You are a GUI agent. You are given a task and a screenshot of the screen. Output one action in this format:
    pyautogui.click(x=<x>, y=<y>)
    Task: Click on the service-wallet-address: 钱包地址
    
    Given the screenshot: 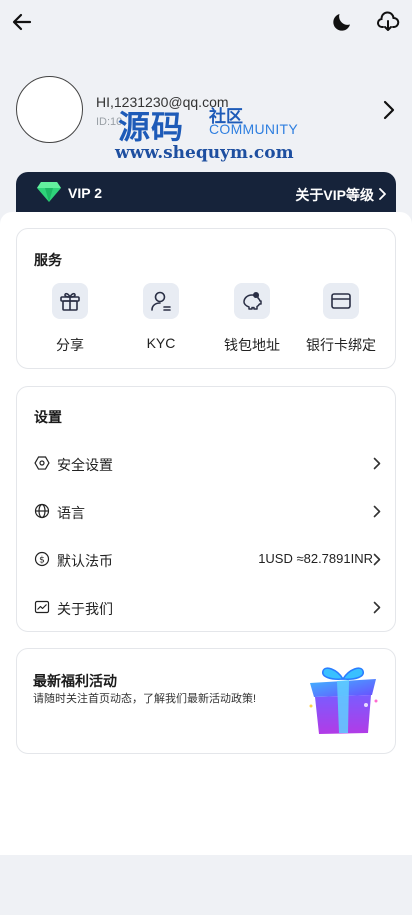 What is the action you would take?
    pyautogui.click(x=252, y=319)
    